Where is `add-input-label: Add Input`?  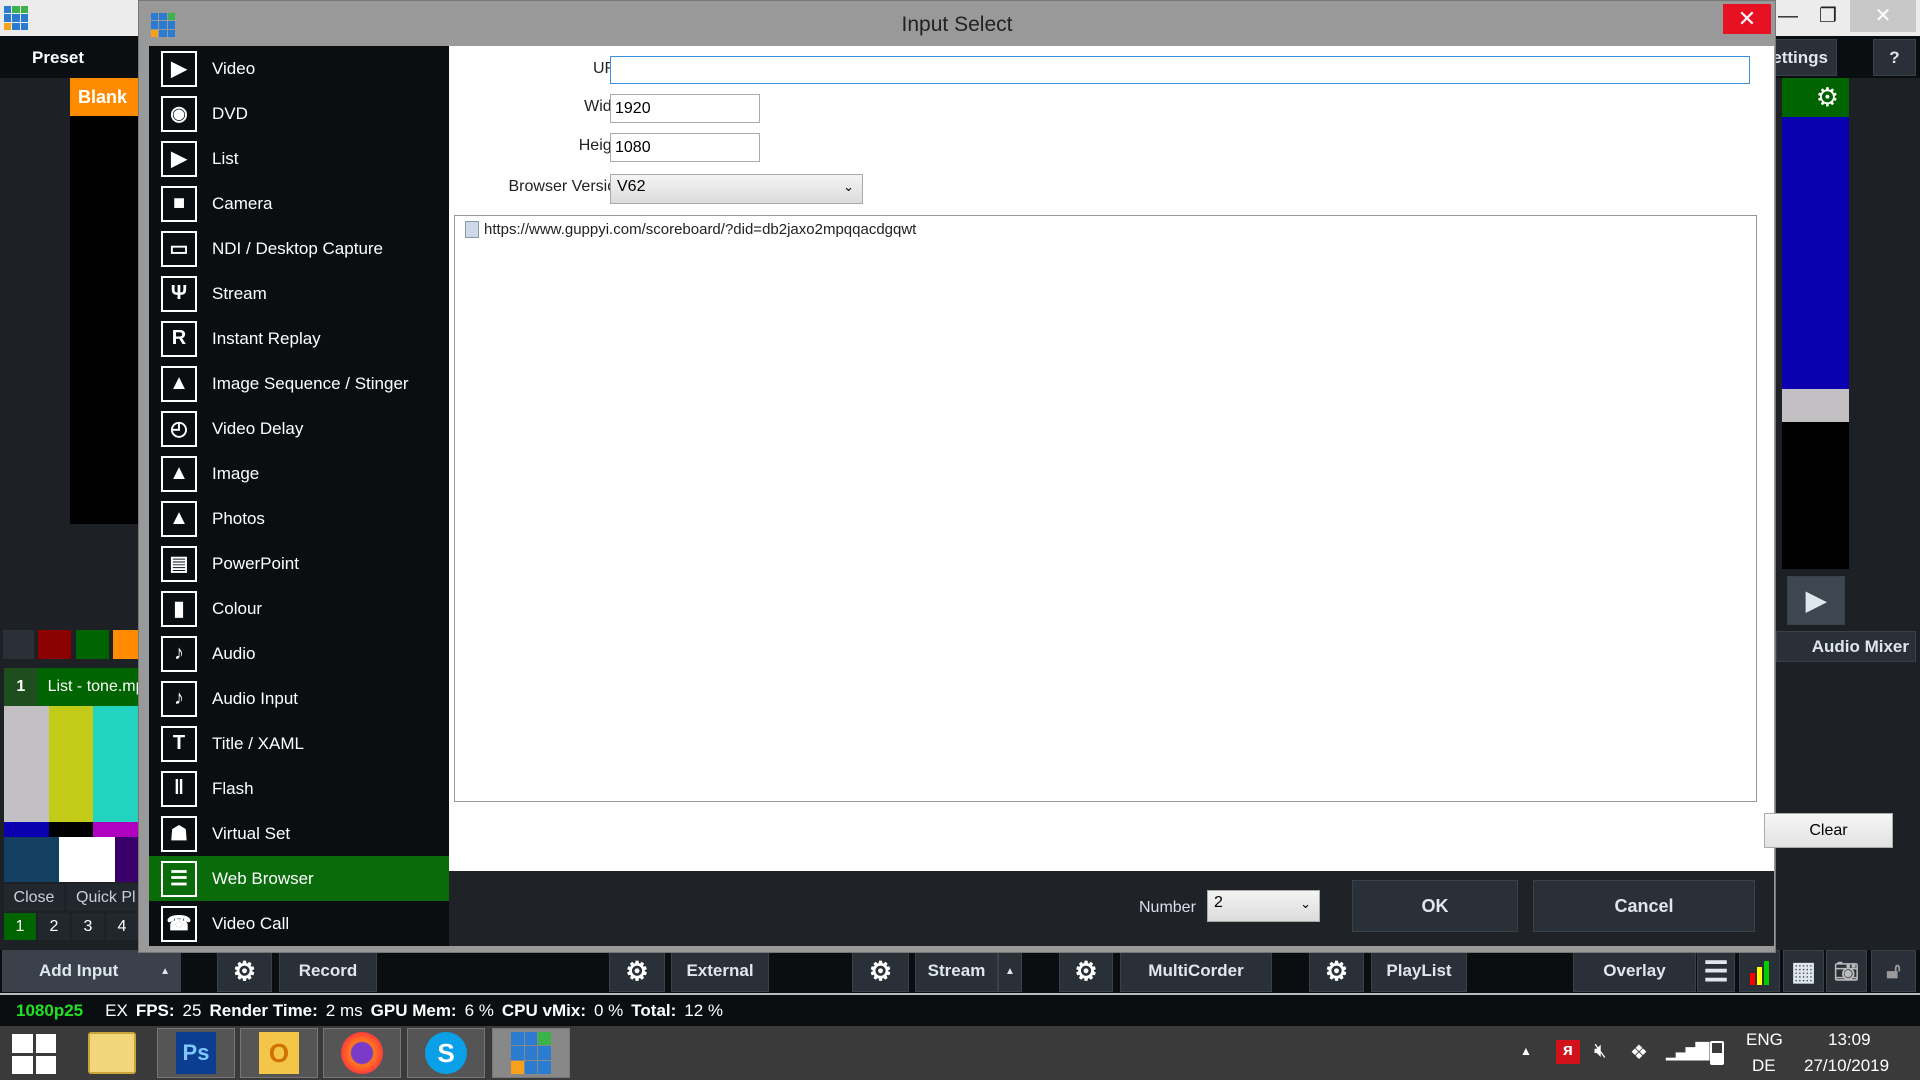
add-input-label: Add Input is located at coordinates (79, 970).